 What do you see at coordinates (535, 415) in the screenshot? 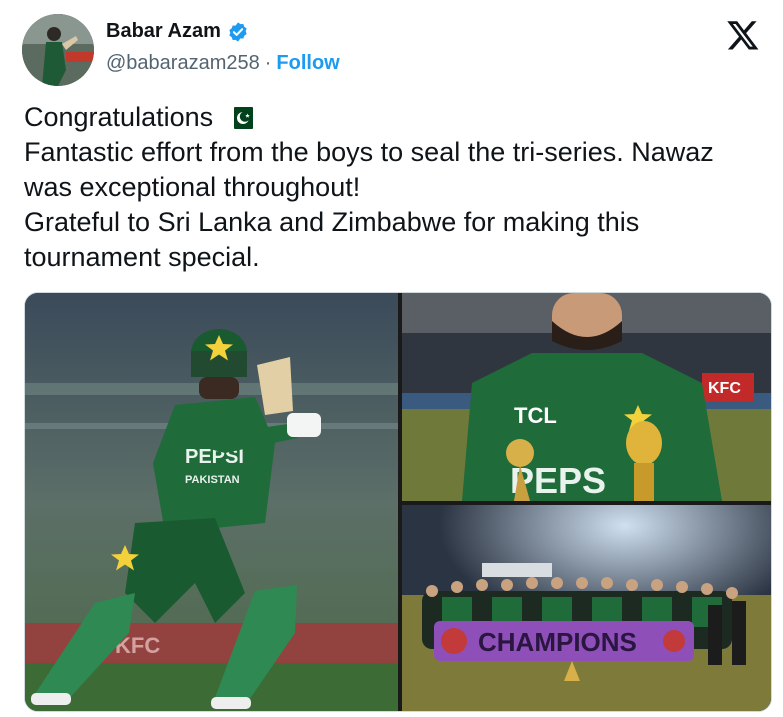
I see `sponsor-text: TCL` at bounding box center [535, 415].